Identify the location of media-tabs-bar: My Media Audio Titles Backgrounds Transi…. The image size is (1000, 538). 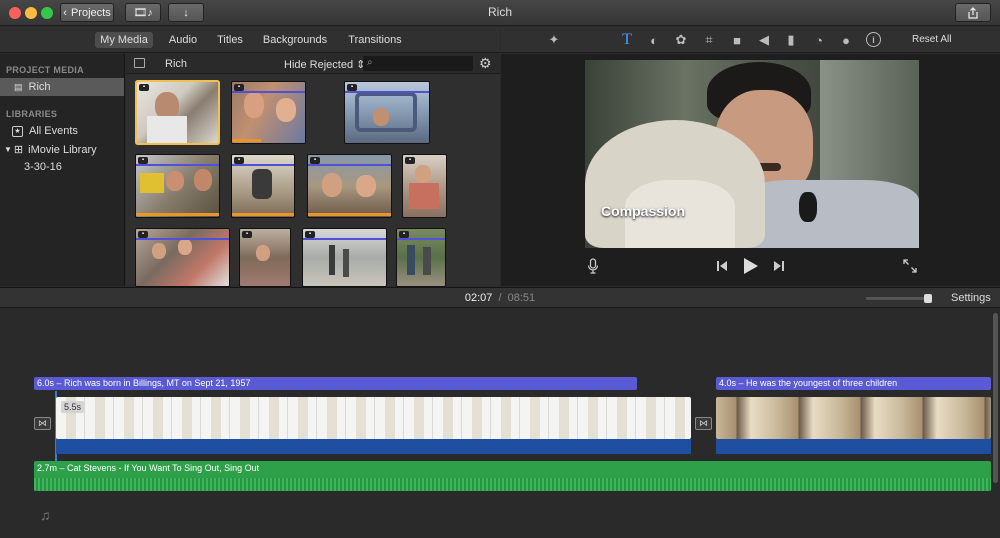
(250, 40).